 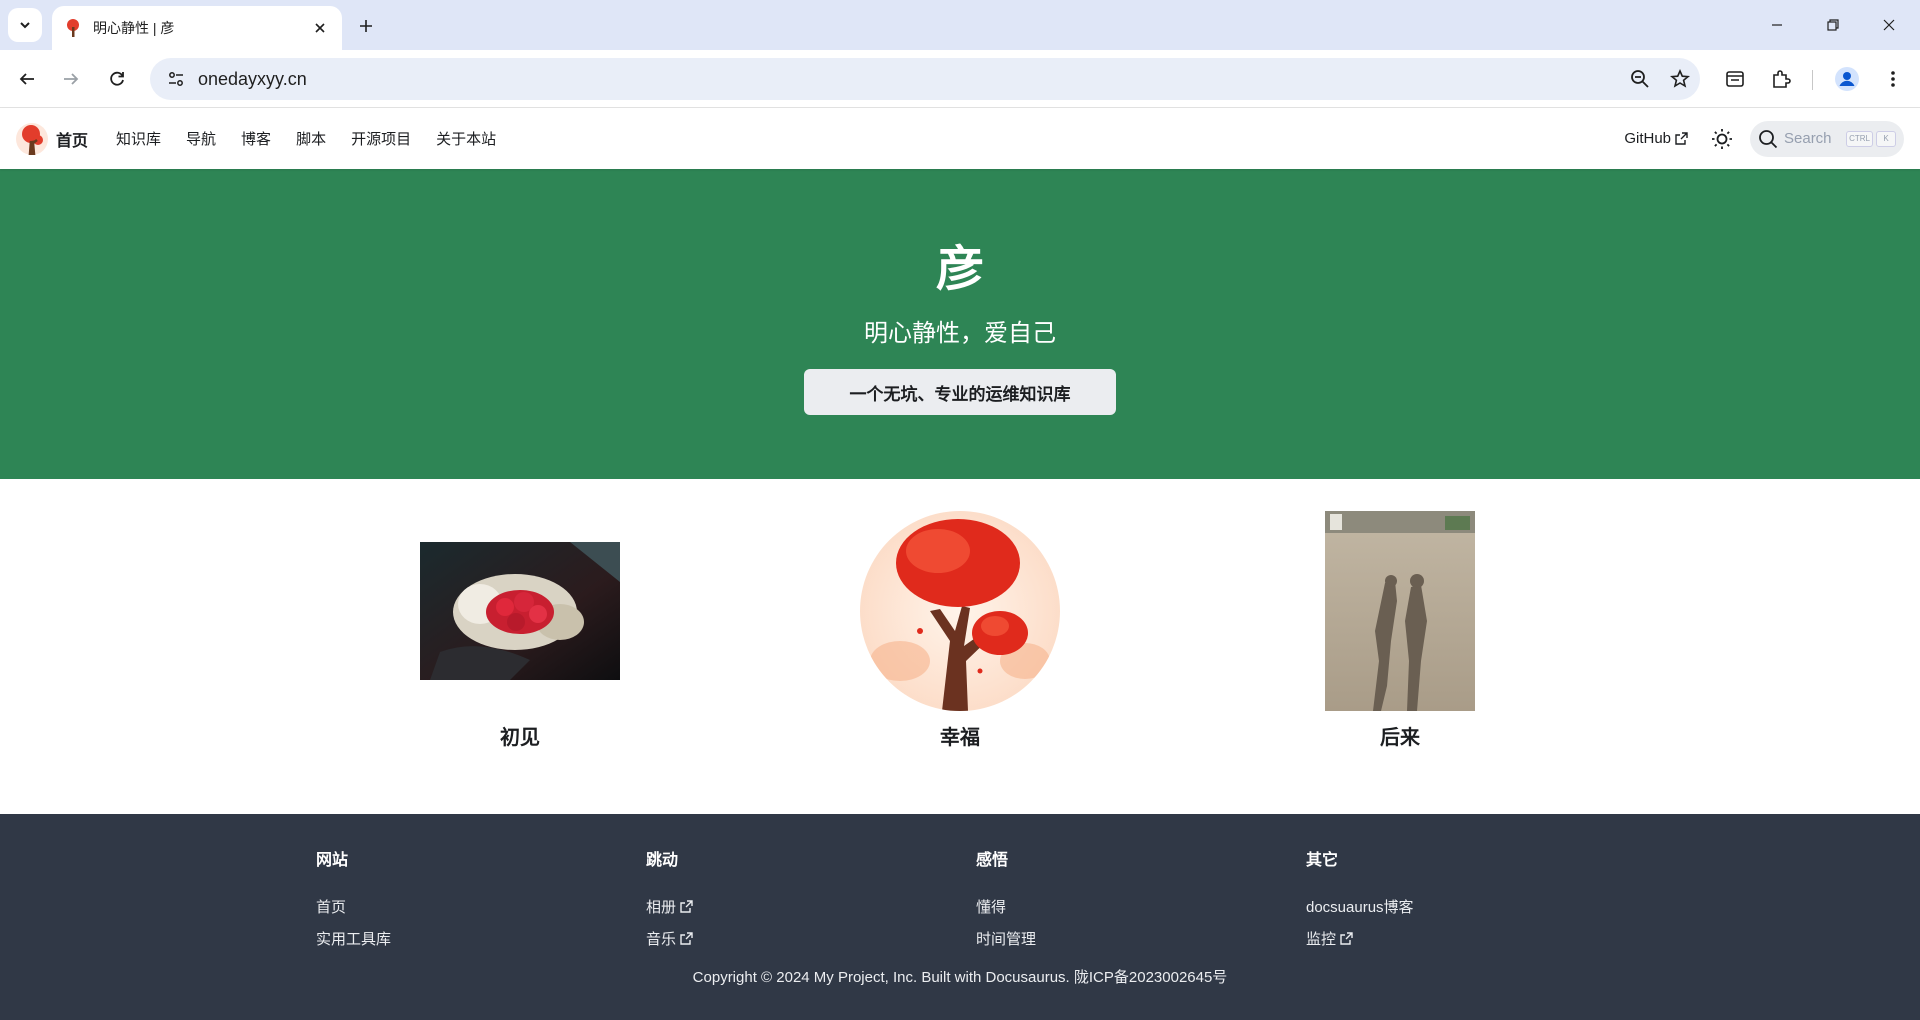 I want to click on github-link: GitHub, so click(x=1656, y=138).